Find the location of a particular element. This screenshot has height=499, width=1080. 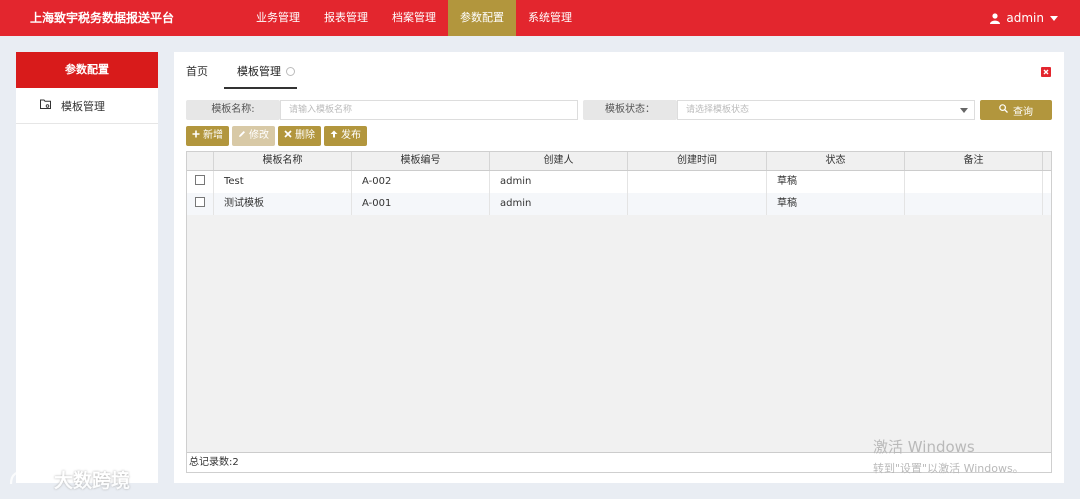

template-status-label: 模板状态： is located at coordinates (630, 110).